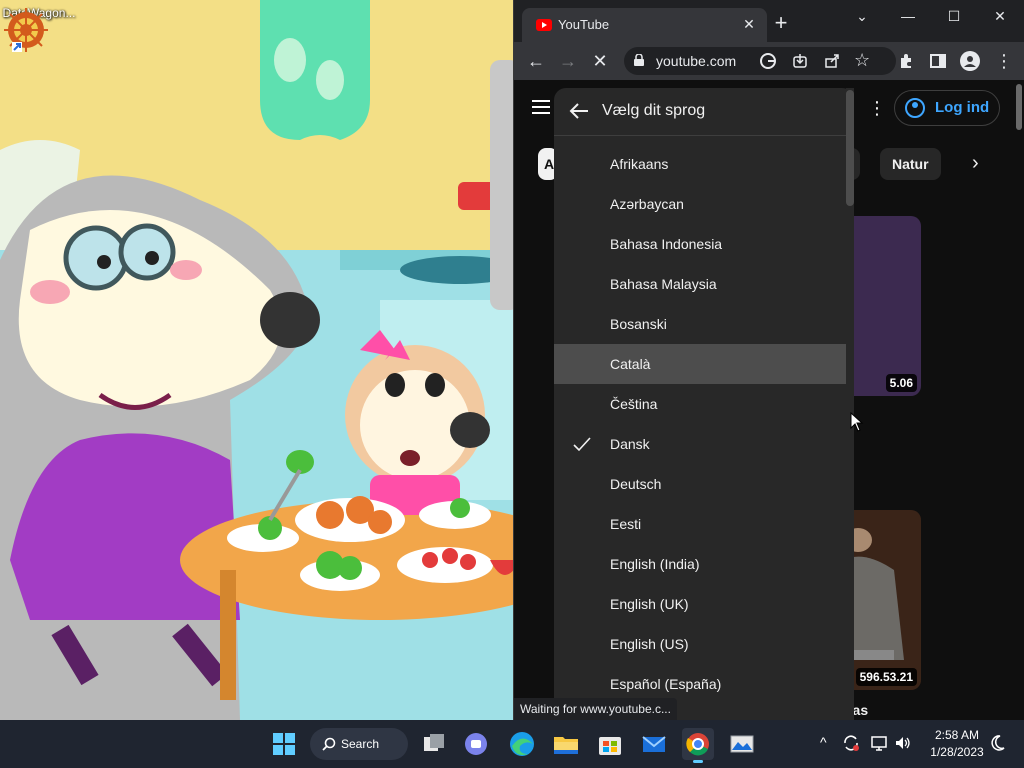  Describe the element at coordinates (938, 61) in the screenshot. I see `side-panel-icon` at that location.